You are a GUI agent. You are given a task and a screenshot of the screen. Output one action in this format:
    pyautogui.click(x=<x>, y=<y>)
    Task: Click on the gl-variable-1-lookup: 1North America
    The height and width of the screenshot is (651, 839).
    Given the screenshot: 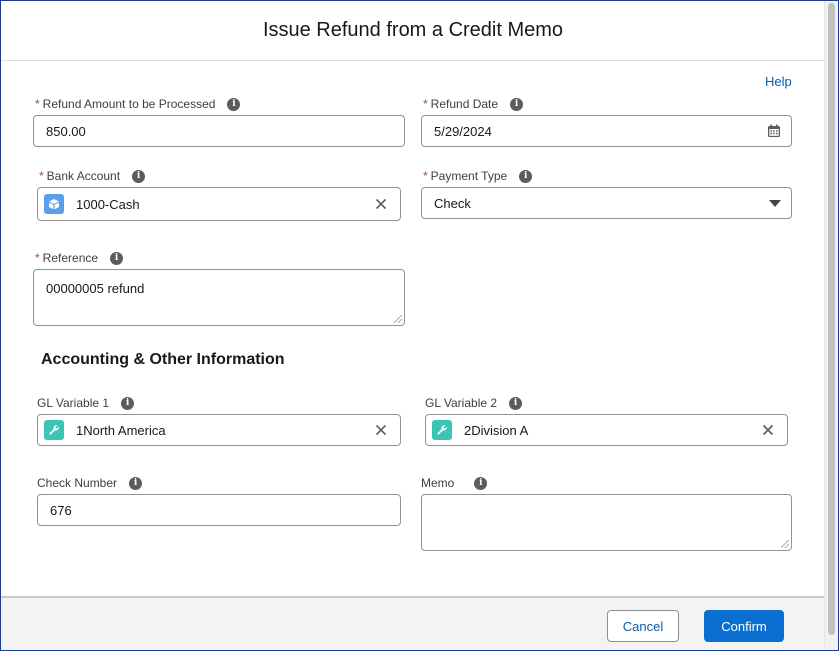 What is the action you would take?
    pyautogui.click(x=219, y=430)
    